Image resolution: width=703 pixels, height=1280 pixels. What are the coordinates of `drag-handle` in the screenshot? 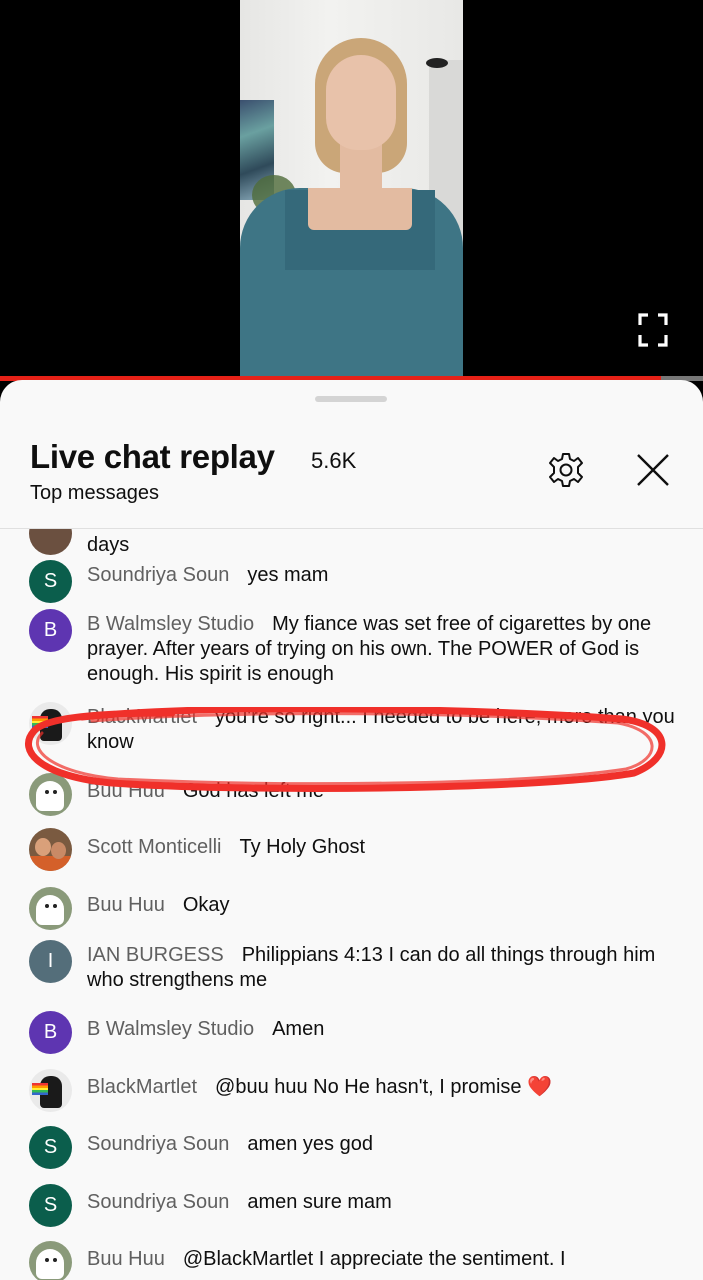 It's located at (351, 399).